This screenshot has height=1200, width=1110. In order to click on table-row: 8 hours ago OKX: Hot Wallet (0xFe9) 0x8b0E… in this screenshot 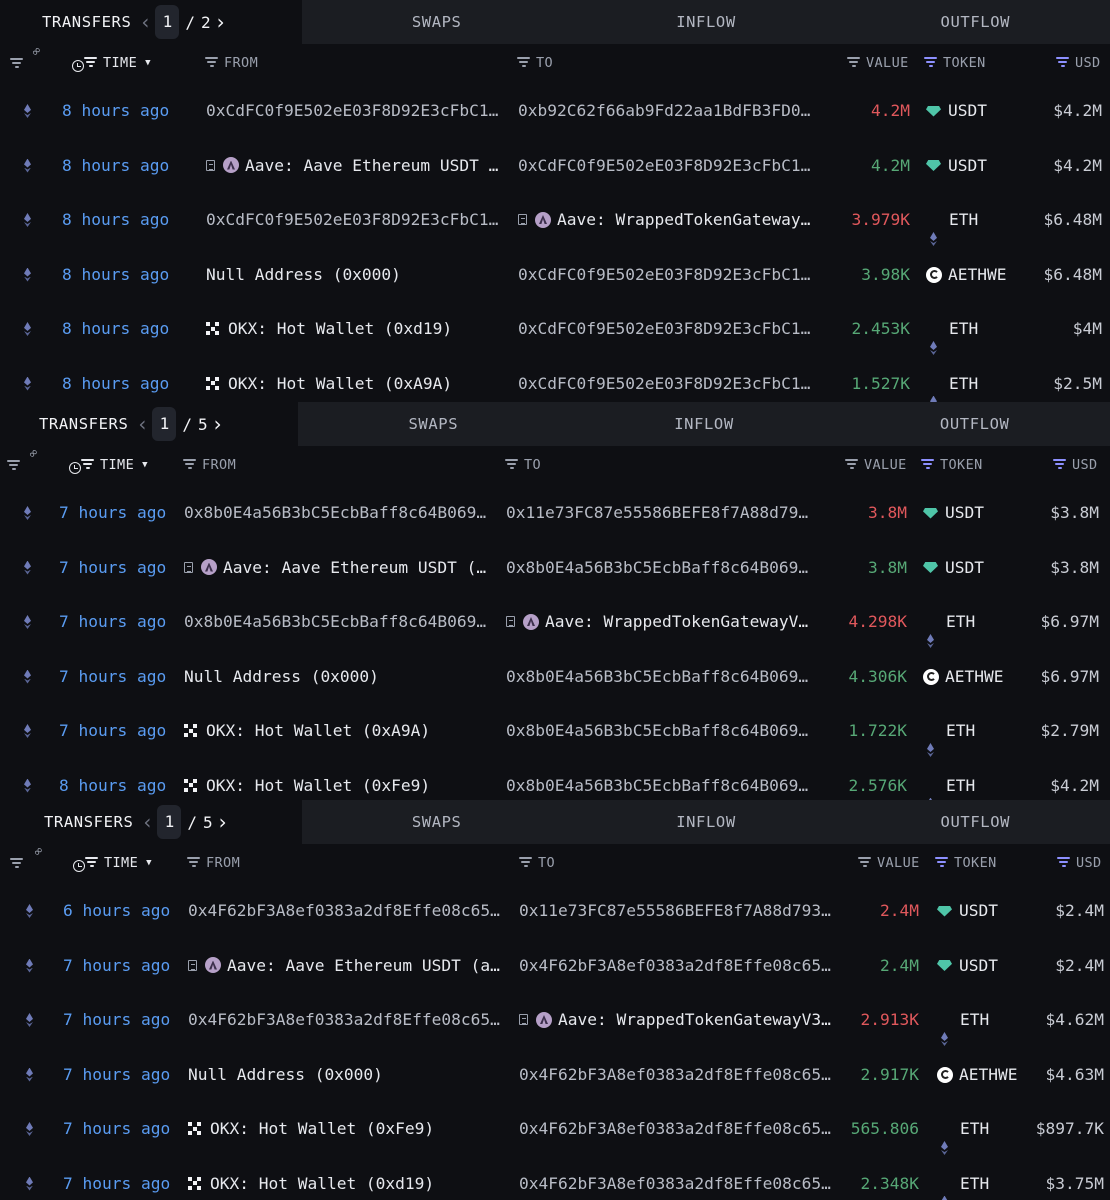, I will do `click(555, 780)`.